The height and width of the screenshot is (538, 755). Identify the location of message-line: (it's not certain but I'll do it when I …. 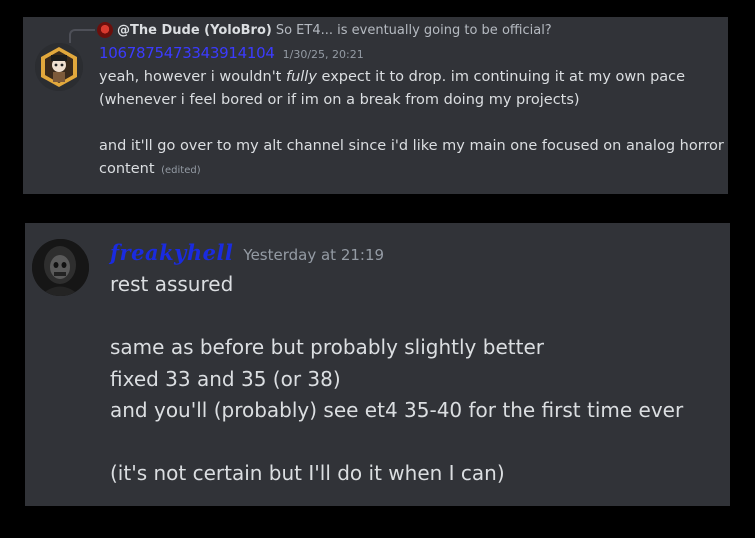
(307, 473).